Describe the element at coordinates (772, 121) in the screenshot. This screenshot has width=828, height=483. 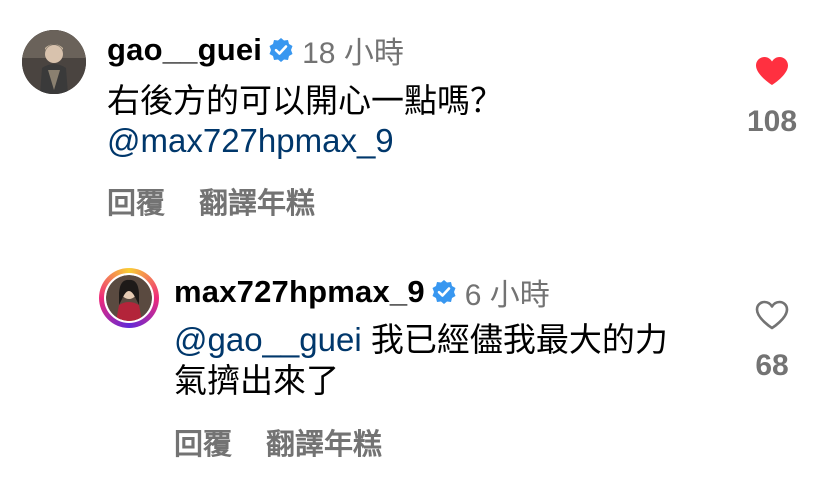
I see `like-count: 108` at that location.